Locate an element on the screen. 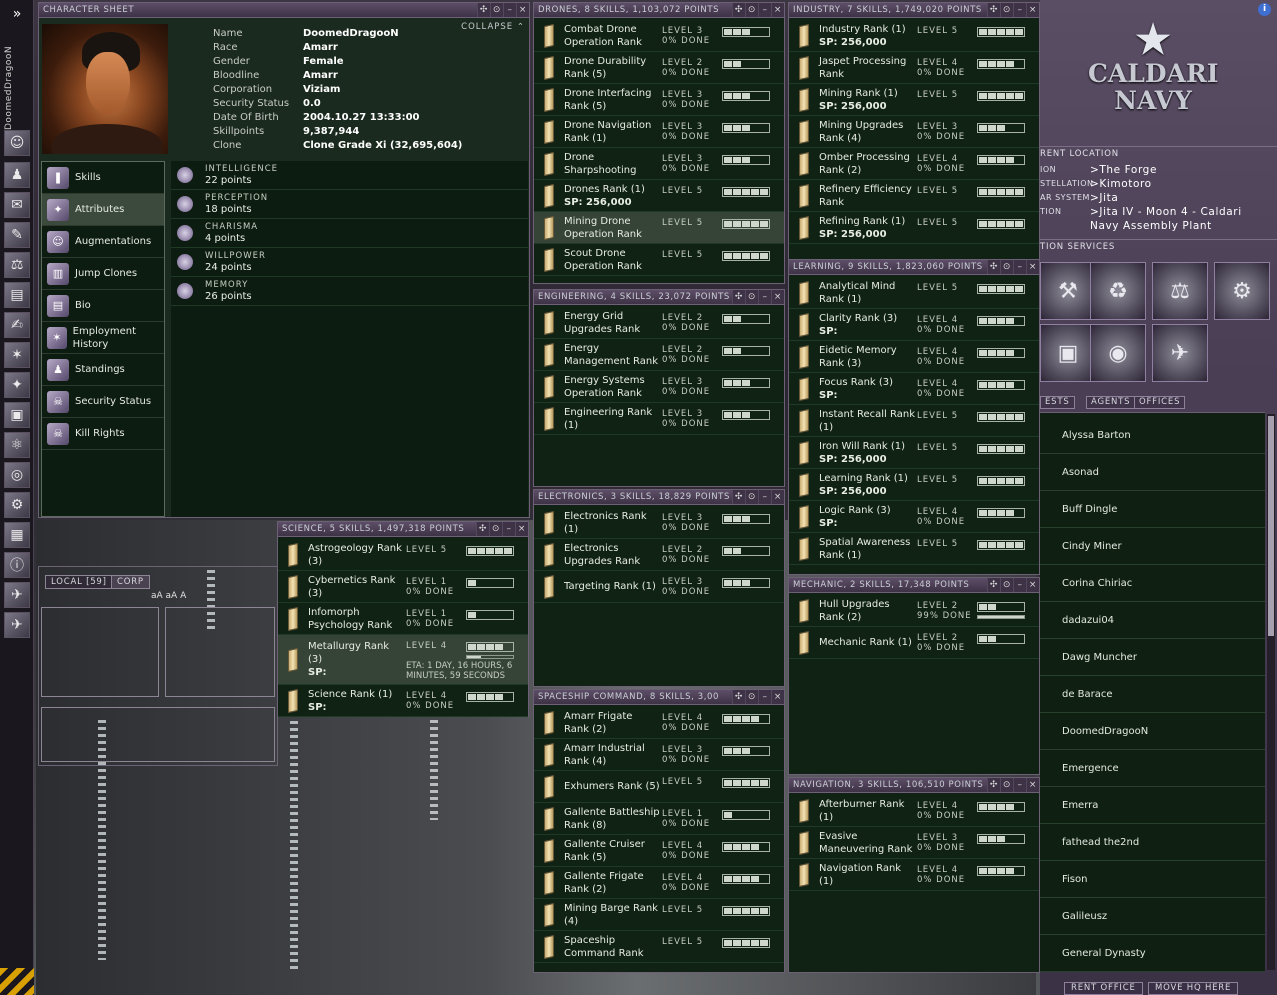 Image resolution: width=1277 pixels, height=995 pixels. fitting-service-icon: ⚙ is located at coordinates (1242, 291).